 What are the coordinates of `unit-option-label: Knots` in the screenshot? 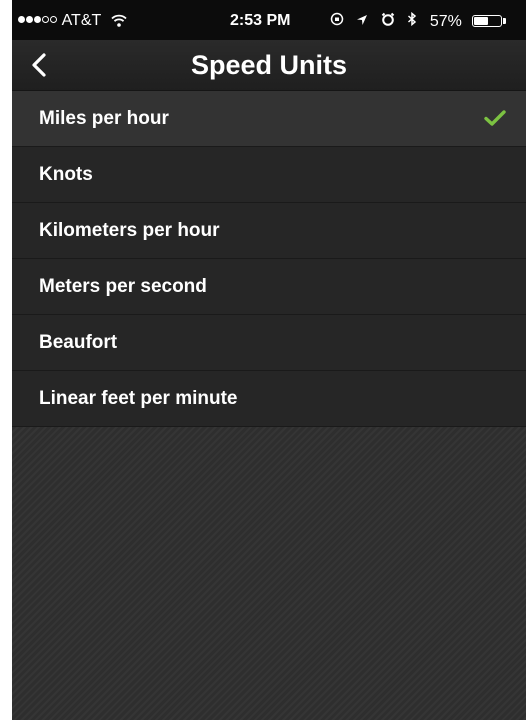 It's located at (66, 174).